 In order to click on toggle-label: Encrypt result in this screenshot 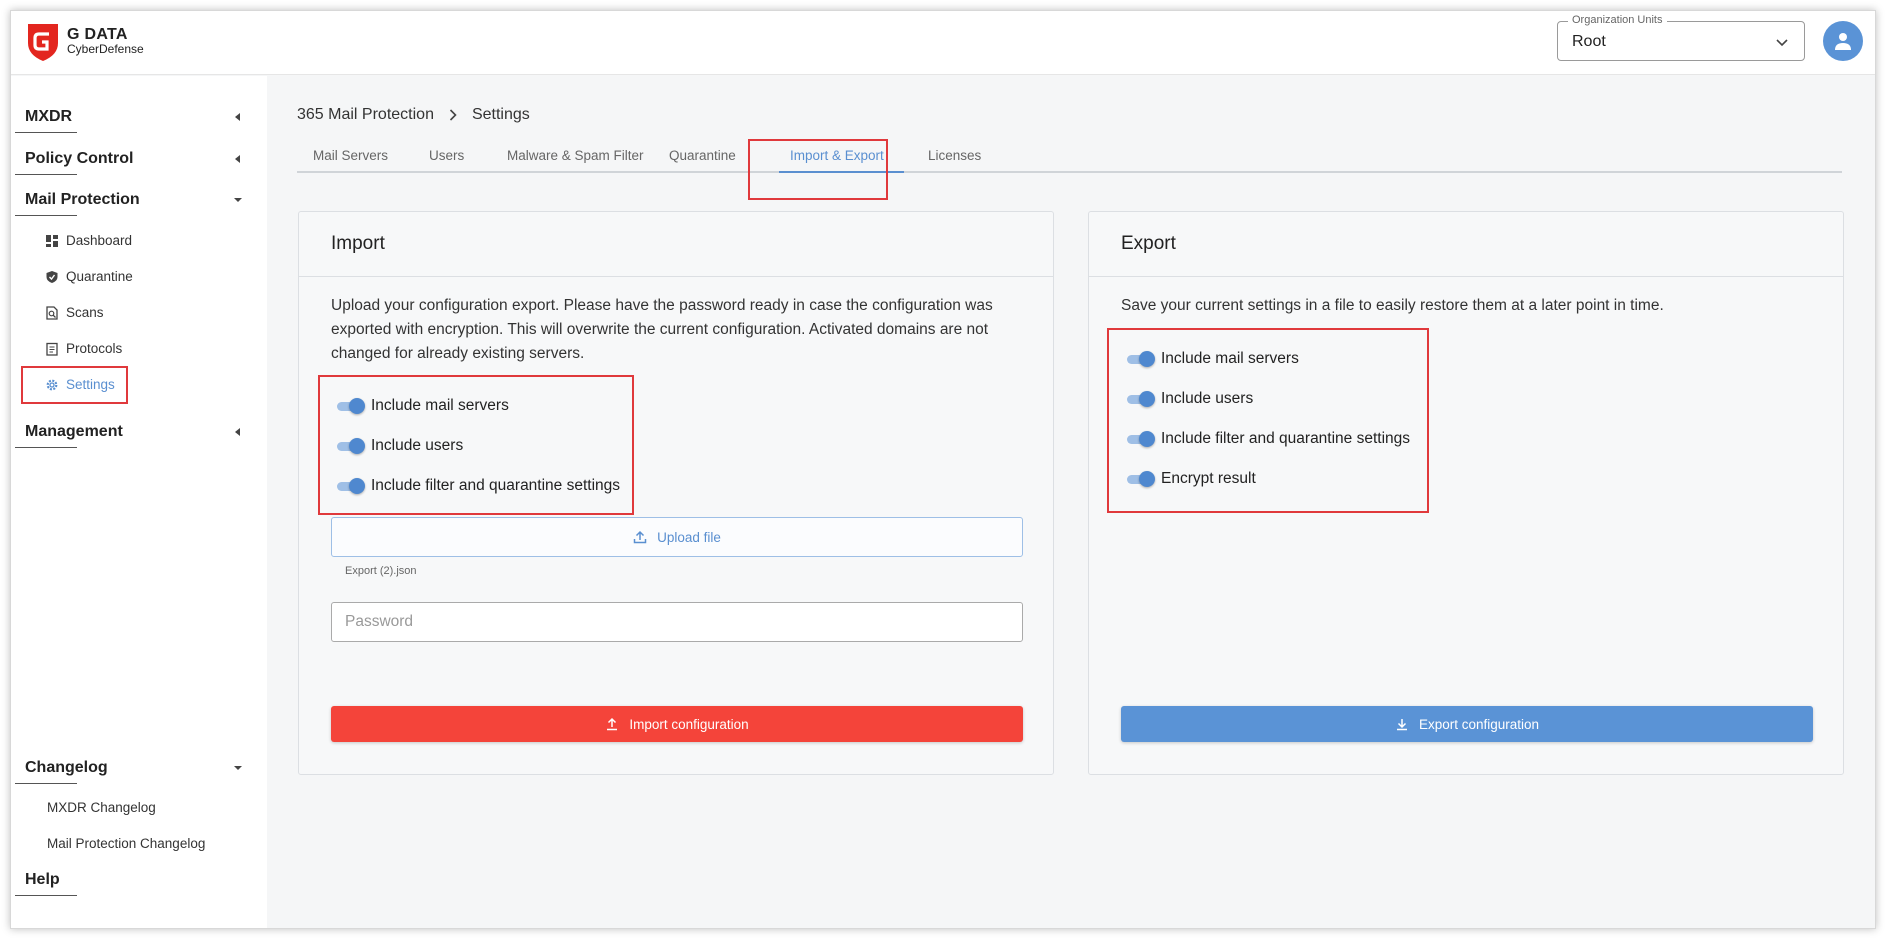, I will do `click(1208, 478)`.